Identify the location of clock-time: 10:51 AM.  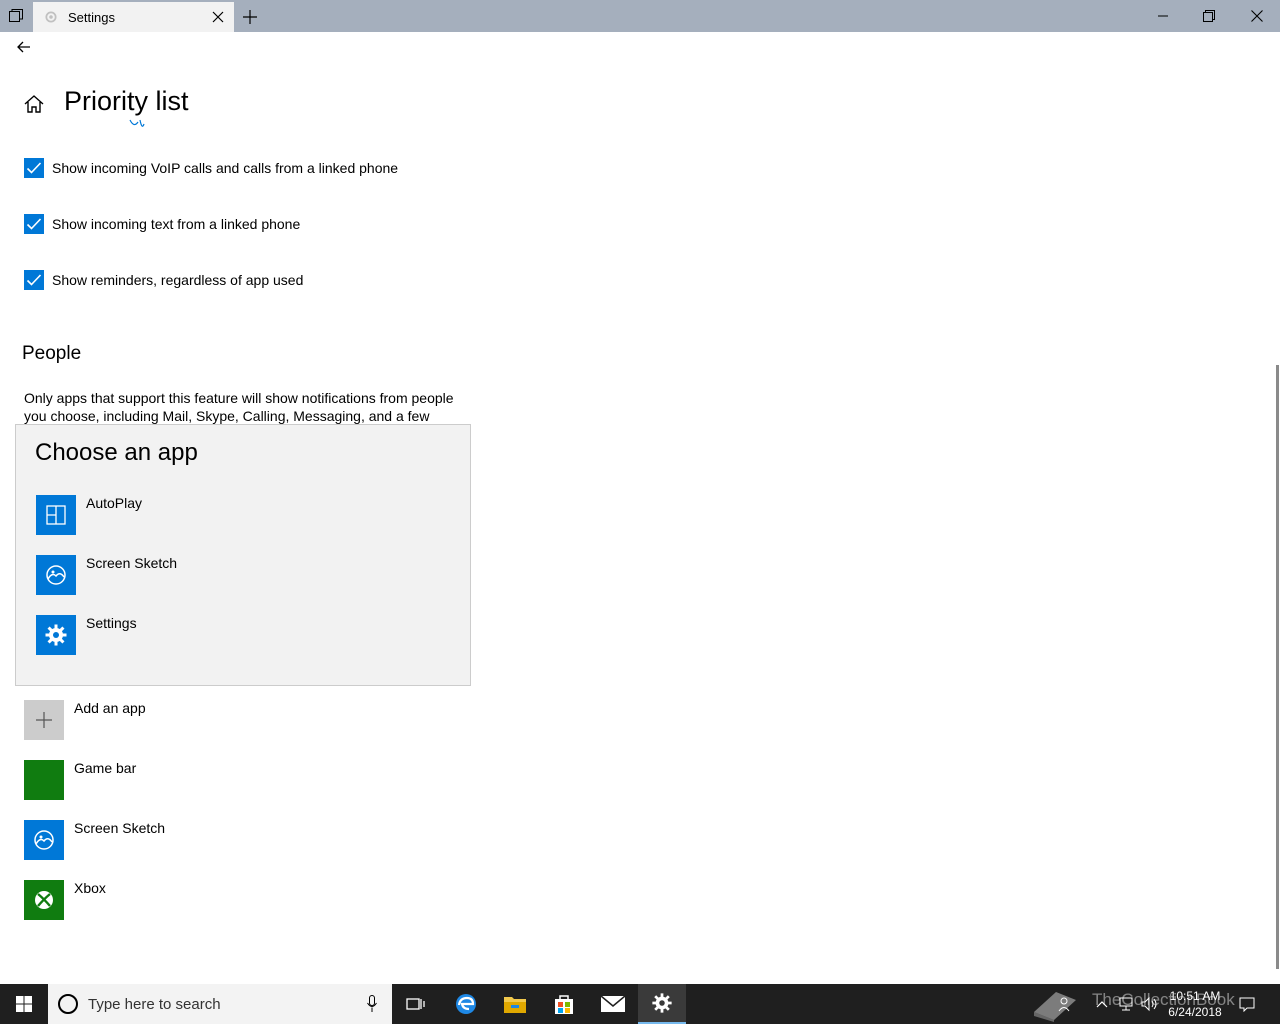
(1195, 996).